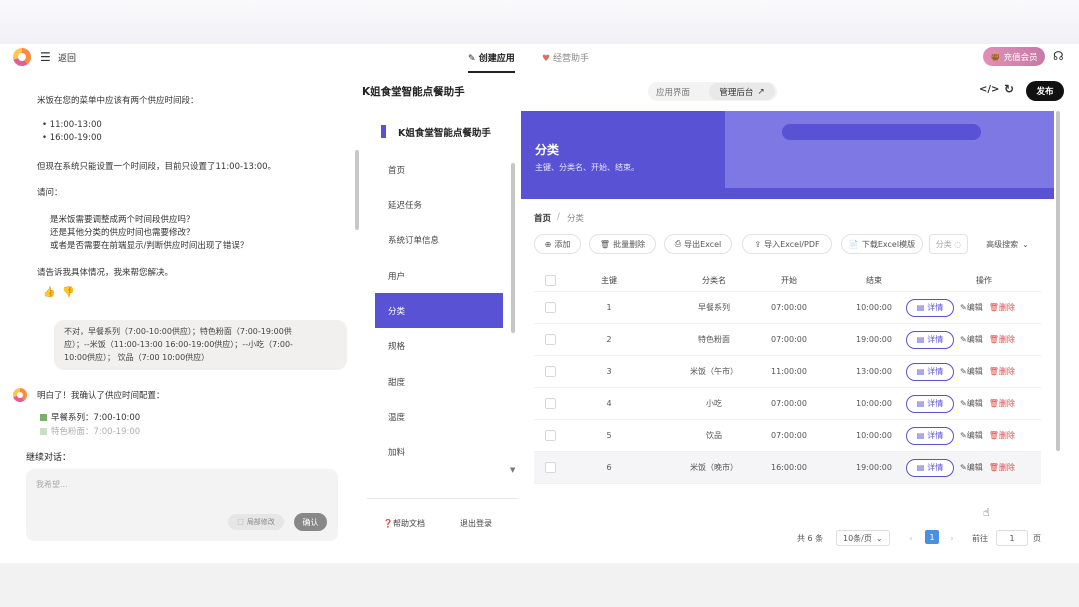  I want to click on table-row: 3 米饭（午市） 11:00:00 13:00:00 ▤ 详情 ✎编辑 🗑删除, so click(787, 372).